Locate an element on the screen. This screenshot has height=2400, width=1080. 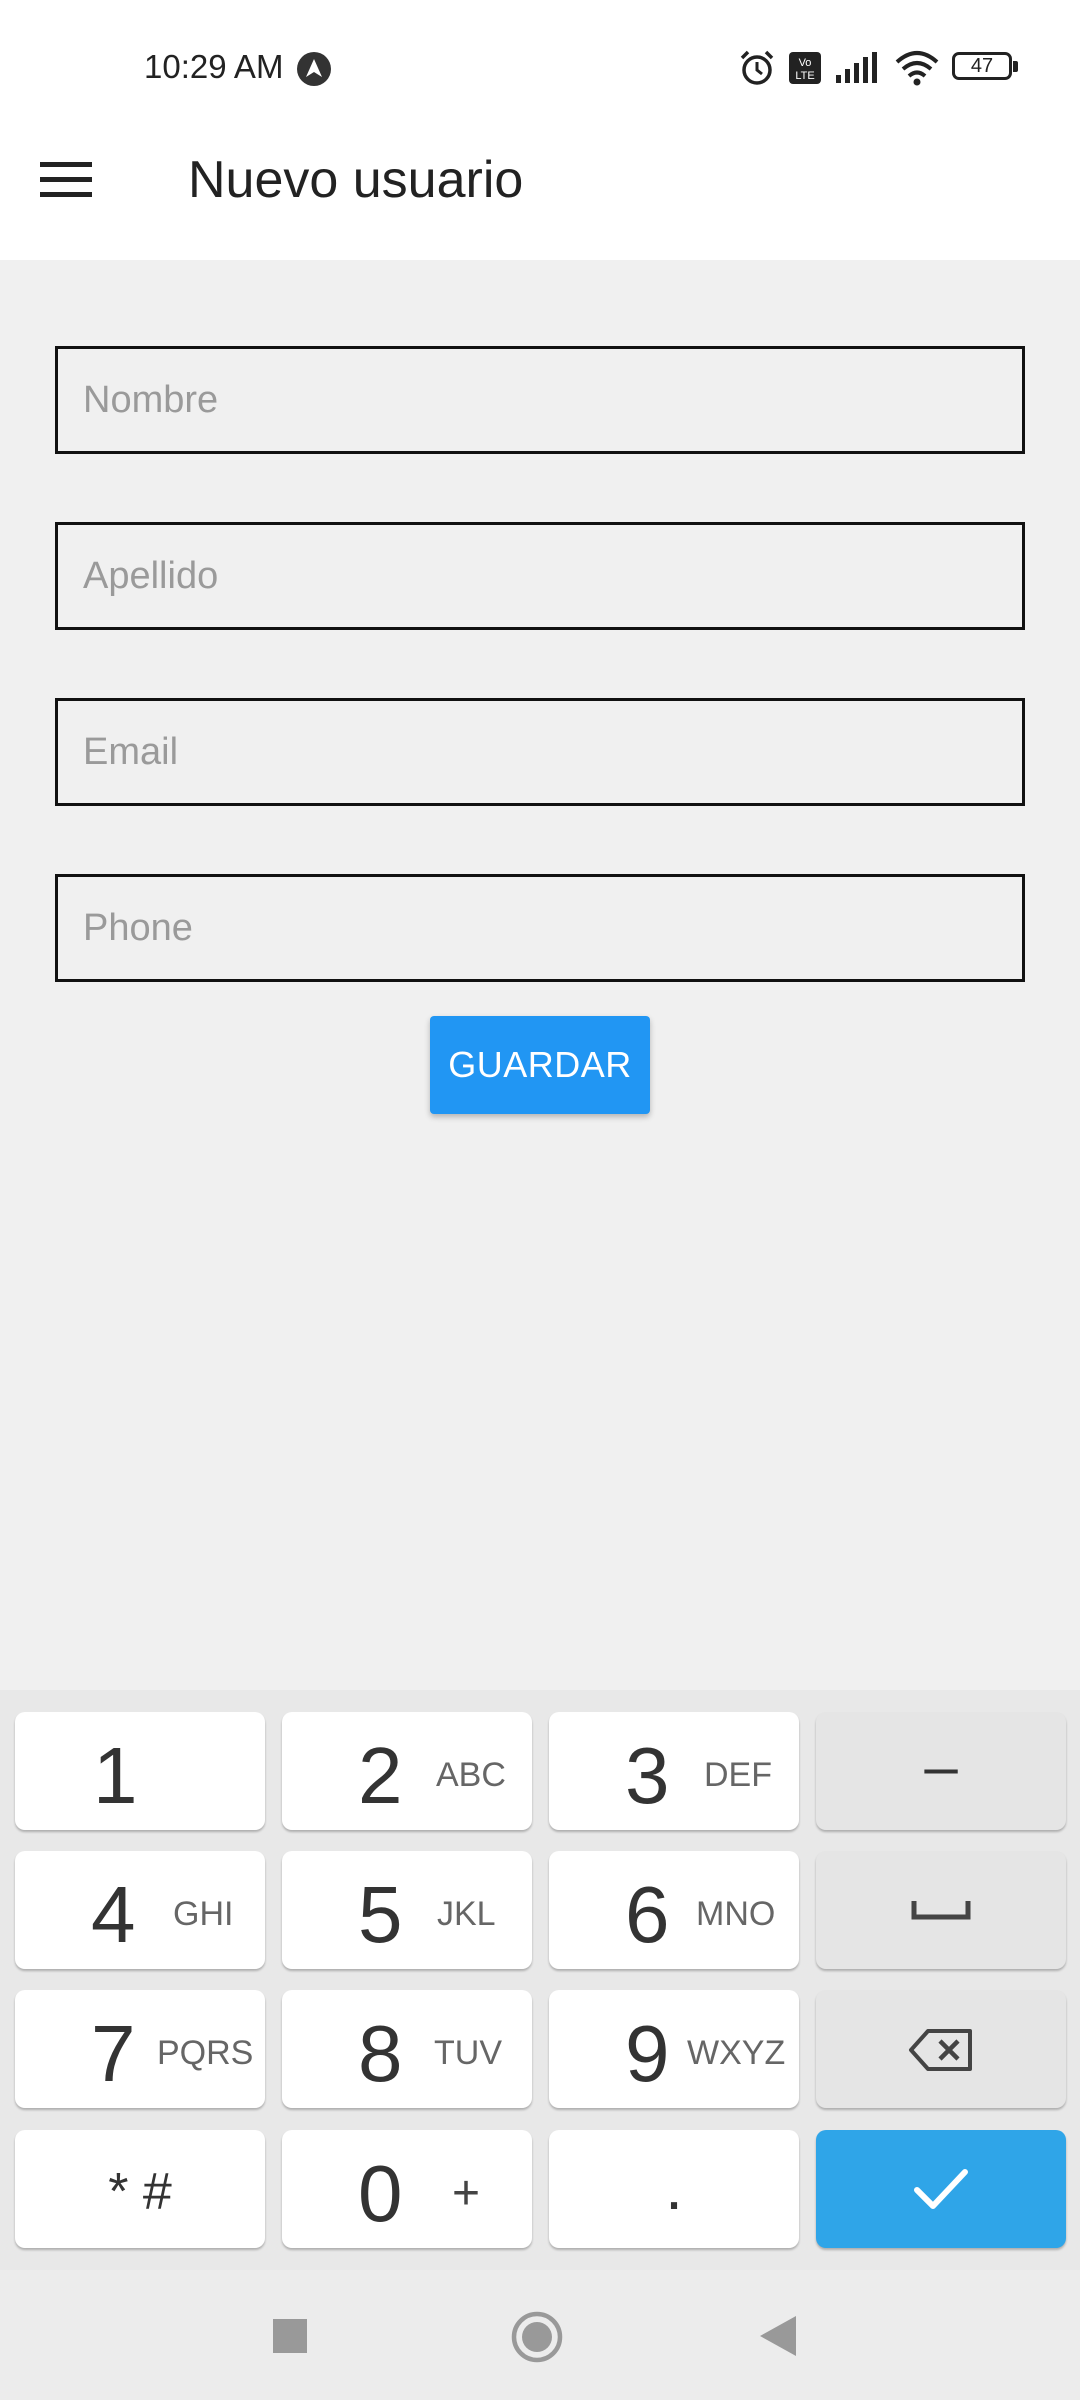
key-backspace is located at coordinates (941, 2049).